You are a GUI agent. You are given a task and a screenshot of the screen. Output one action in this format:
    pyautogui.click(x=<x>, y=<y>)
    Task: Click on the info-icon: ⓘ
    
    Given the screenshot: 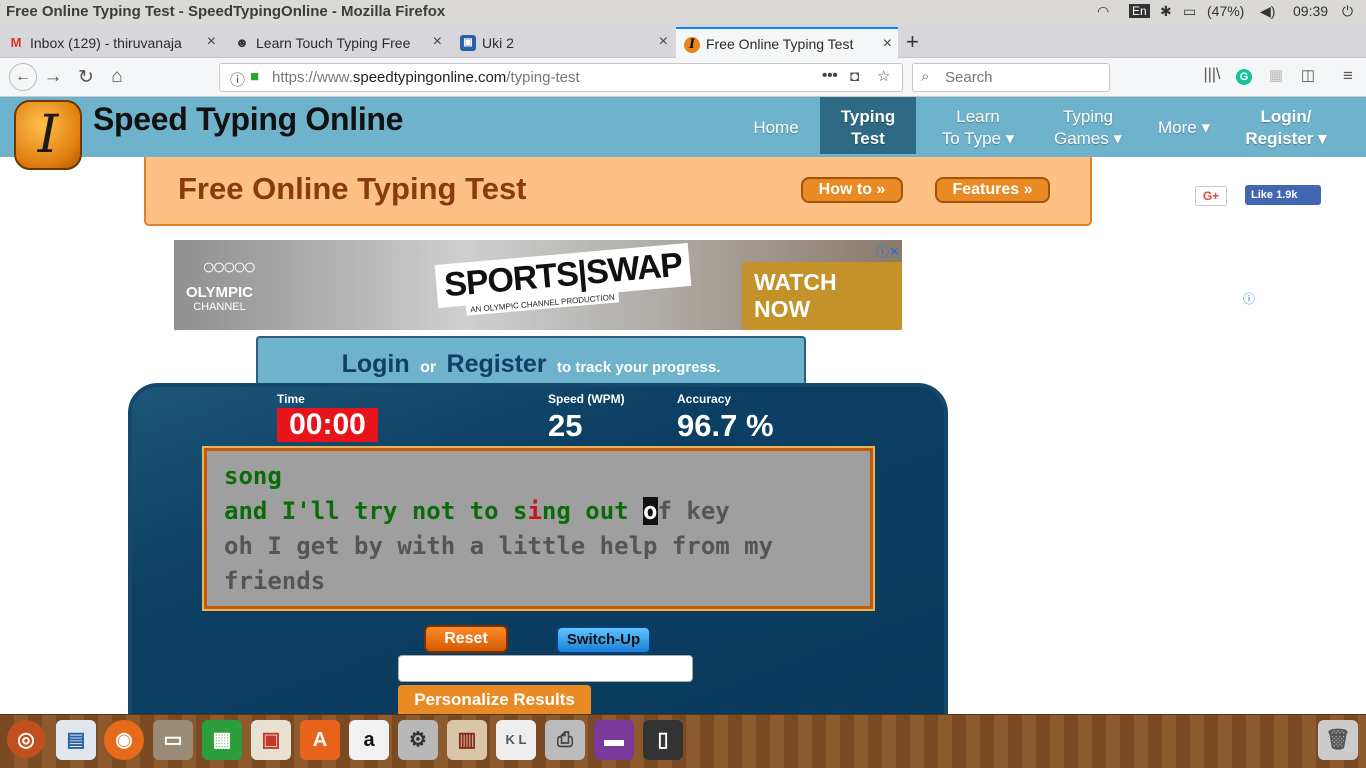 What is the action you would take?
    pyautogui.click(x=237, y=79)
    